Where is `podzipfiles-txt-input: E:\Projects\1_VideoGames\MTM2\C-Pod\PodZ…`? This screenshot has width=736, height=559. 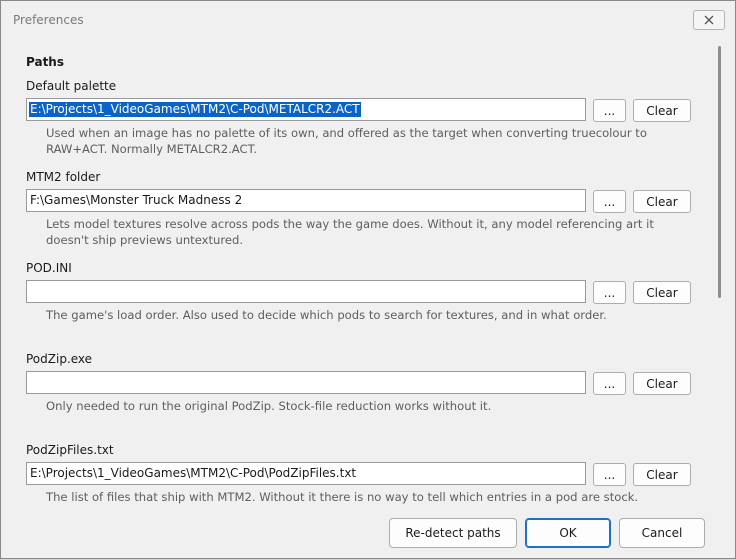
podzipfiles-txt-input: E:\Projects\1_VideoGames\MTM2\C-Pod\PodZ… is located at coordinates (306, 473).